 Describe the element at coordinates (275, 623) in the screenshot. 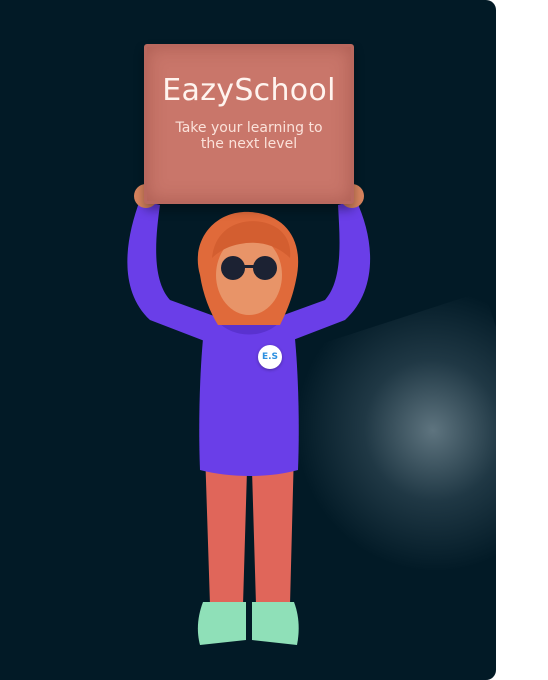

I see `right-shoe` at that location.